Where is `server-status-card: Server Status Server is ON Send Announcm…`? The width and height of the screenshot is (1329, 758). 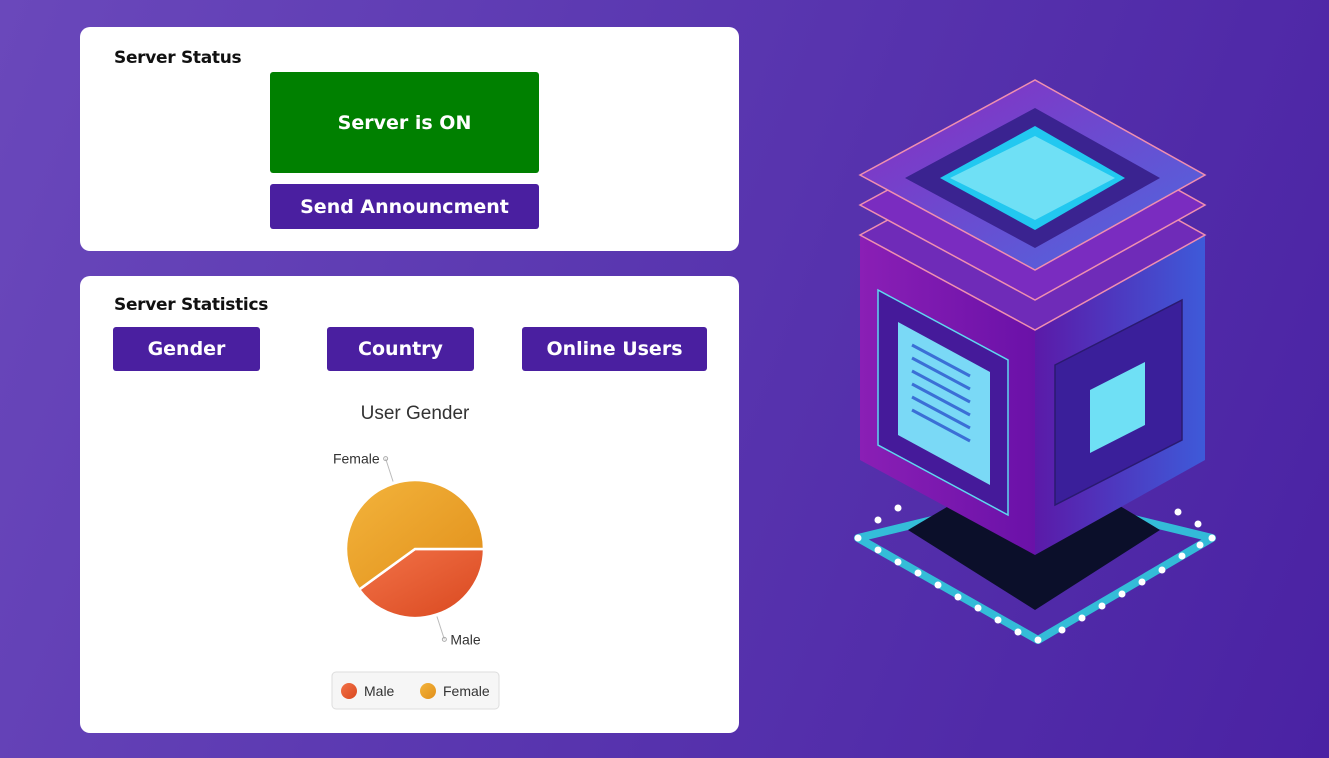
server-status-card: Server Status Server is ON Send Announcm… is located at coordinates (409, 139).